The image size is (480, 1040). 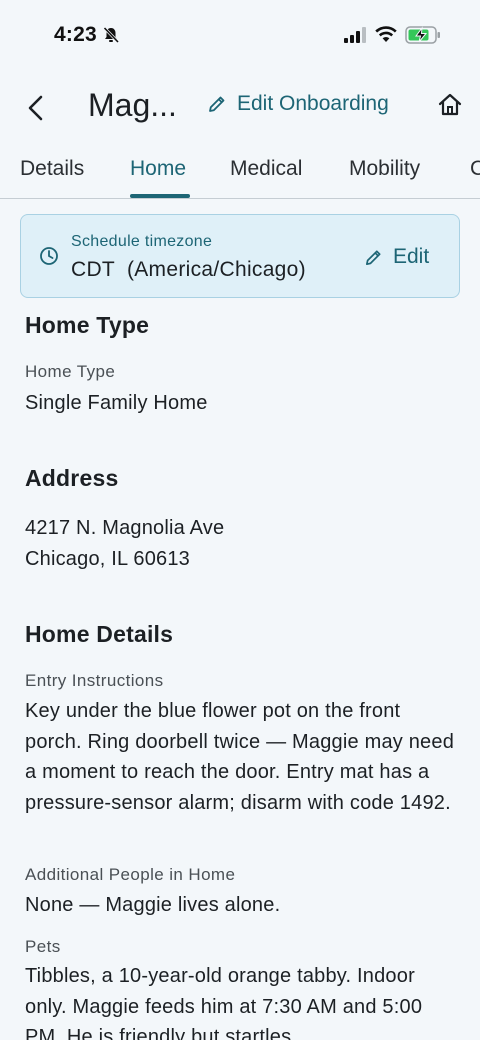 I want to click on additional-people-label: Additional People in Home, so click(x=130, y=874).